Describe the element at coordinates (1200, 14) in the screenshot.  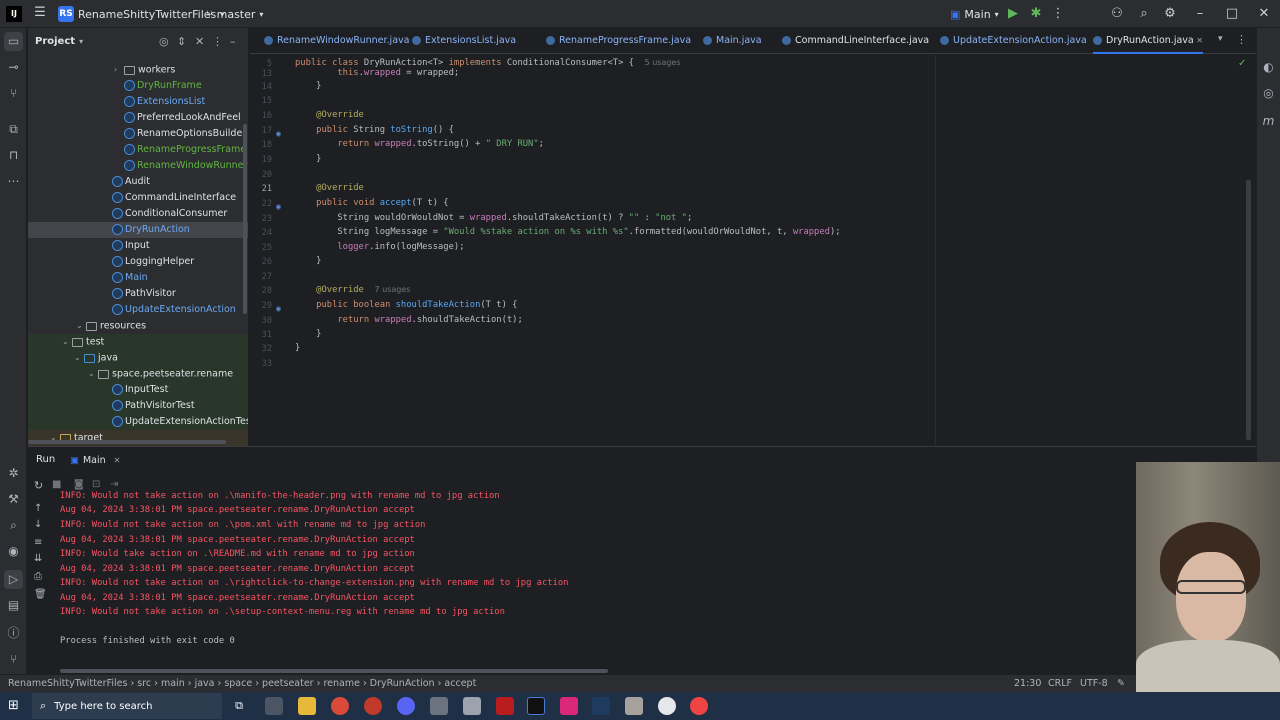
I see `minimize-icon: –` at that location.